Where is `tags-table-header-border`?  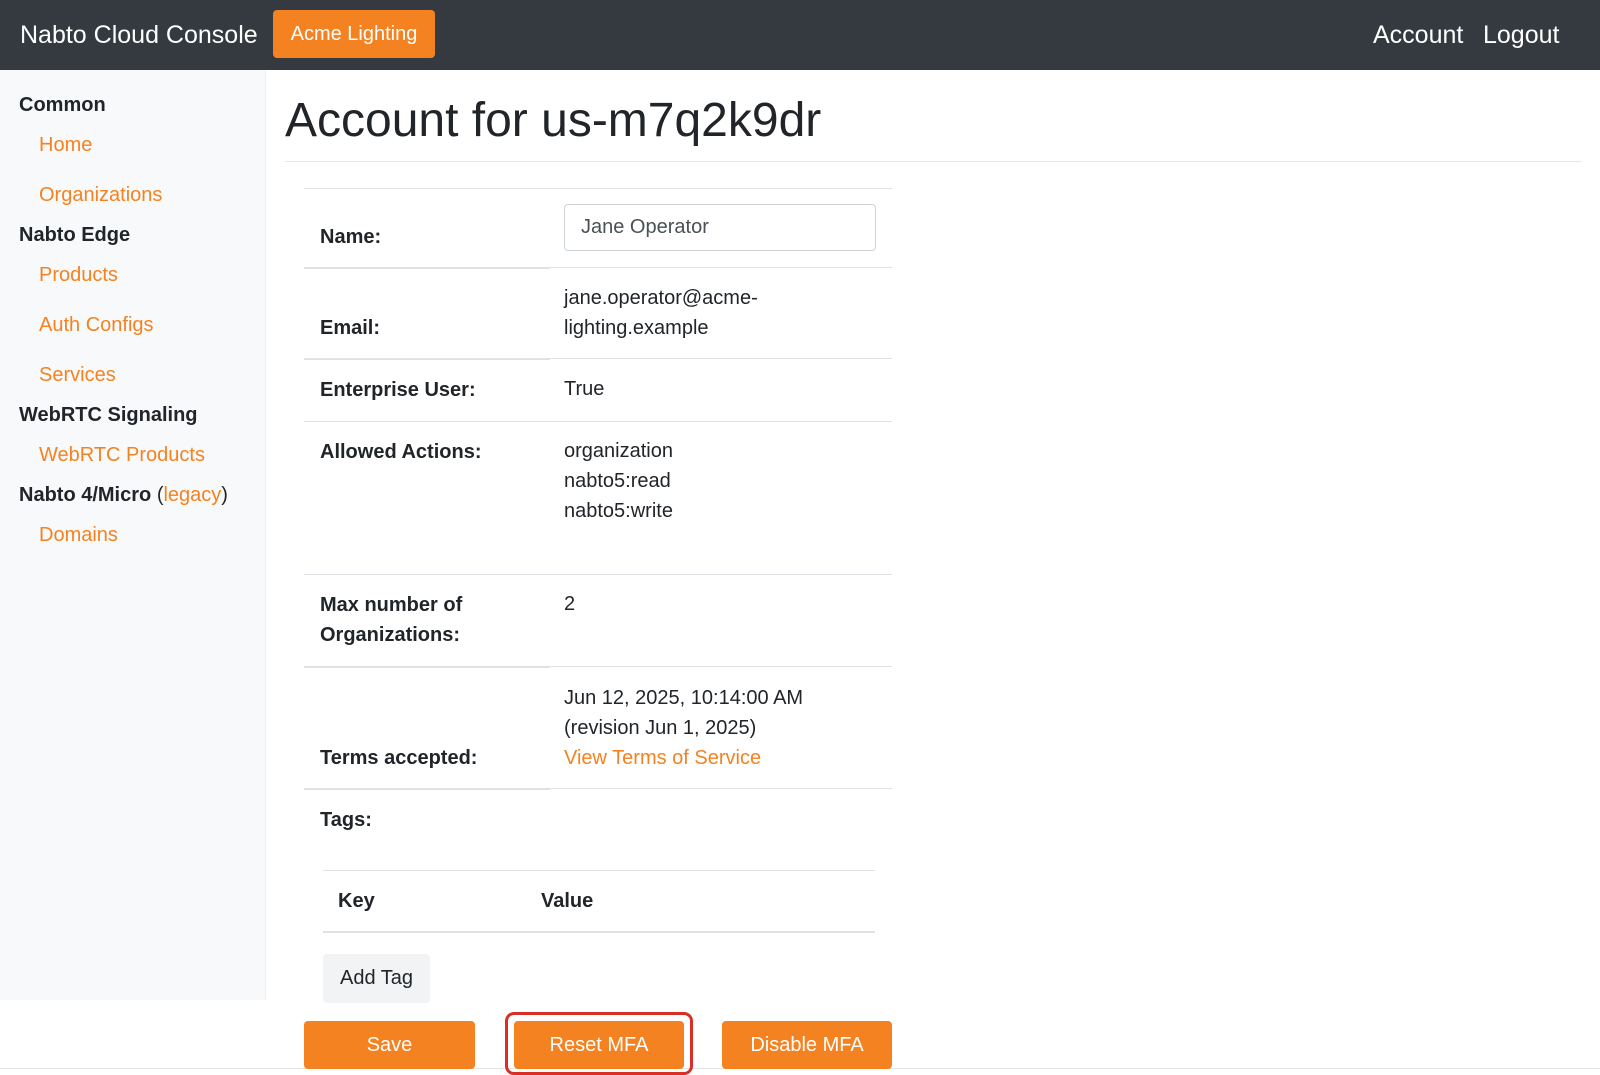
tags-table-header-border is located at coordinates (599, 932).